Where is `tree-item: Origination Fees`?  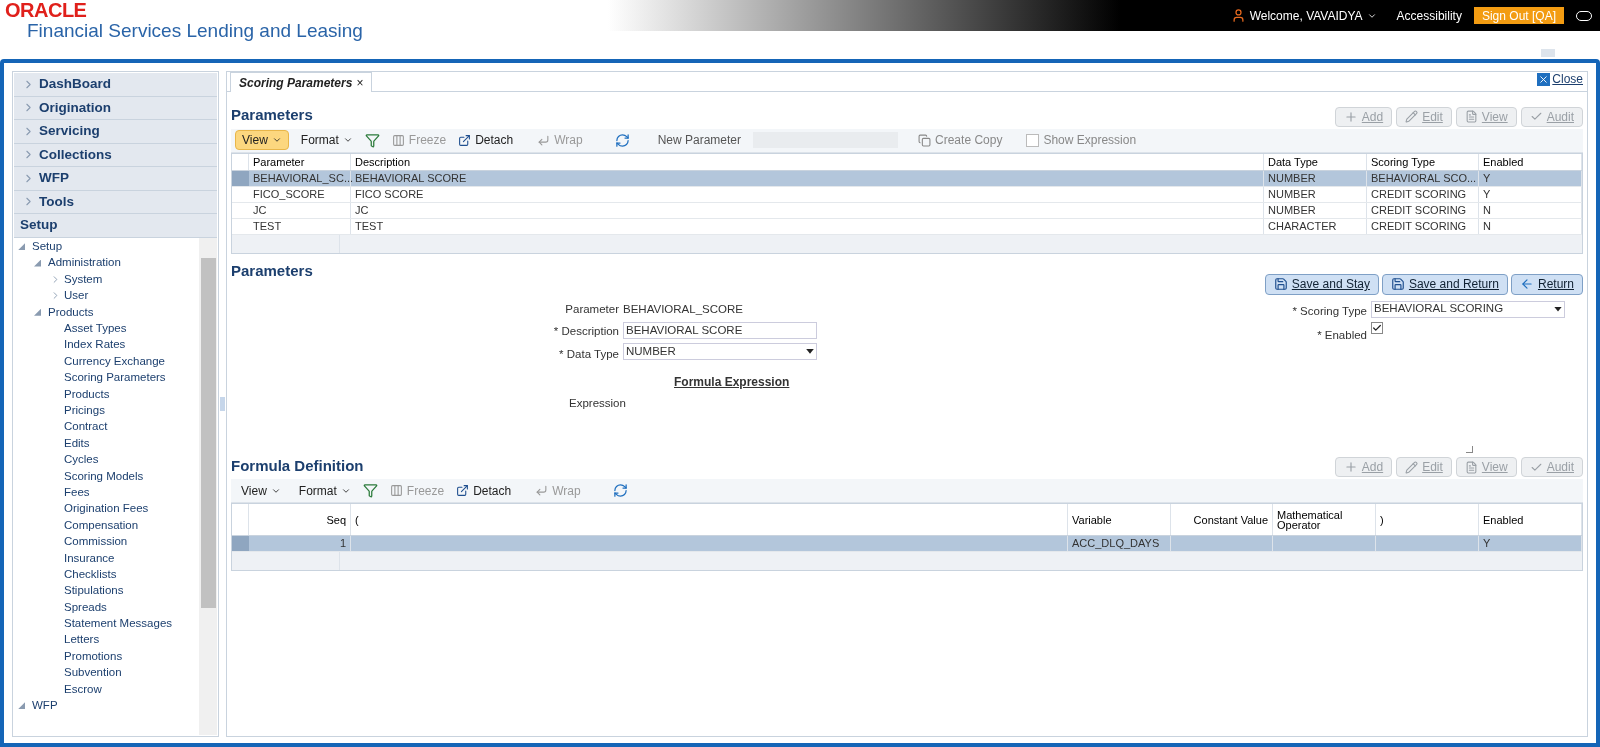 tree-item: Origination Fees is located at coordinates (106, 509).